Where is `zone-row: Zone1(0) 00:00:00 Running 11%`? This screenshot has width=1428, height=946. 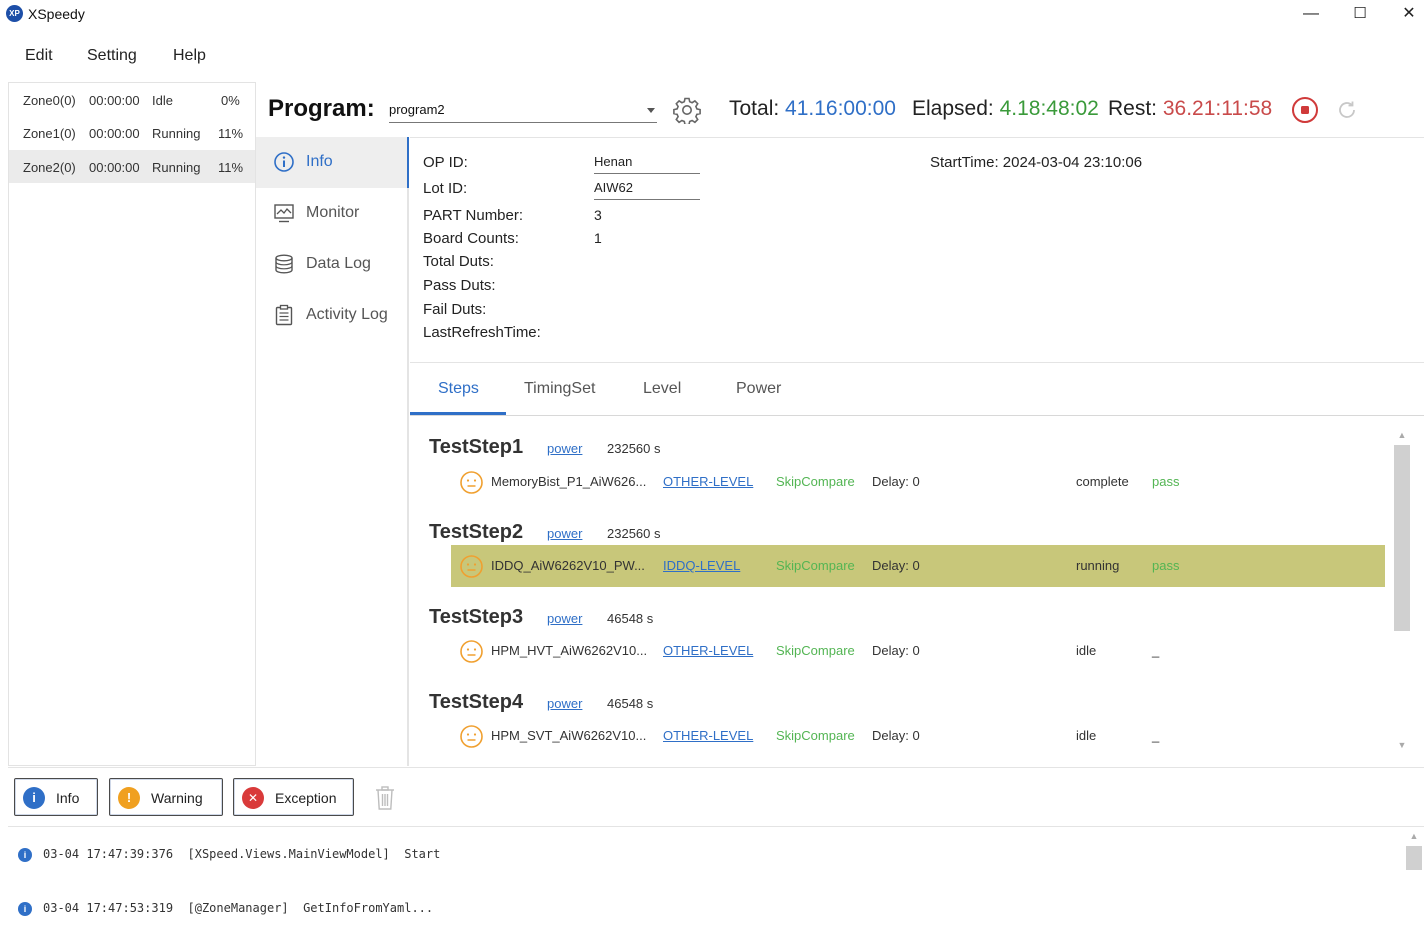 zone-row: Zone1(0) 00:00:00 Running 11% is located at coordinates (132, 132).